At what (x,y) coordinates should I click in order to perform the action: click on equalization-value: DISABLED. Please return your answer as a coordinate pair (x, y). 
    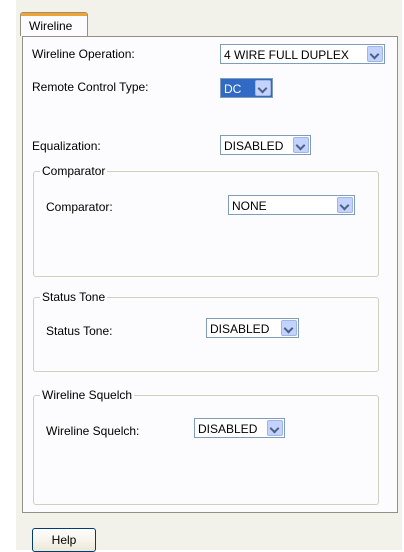
    Looking at the image, I should click on (254, 146).